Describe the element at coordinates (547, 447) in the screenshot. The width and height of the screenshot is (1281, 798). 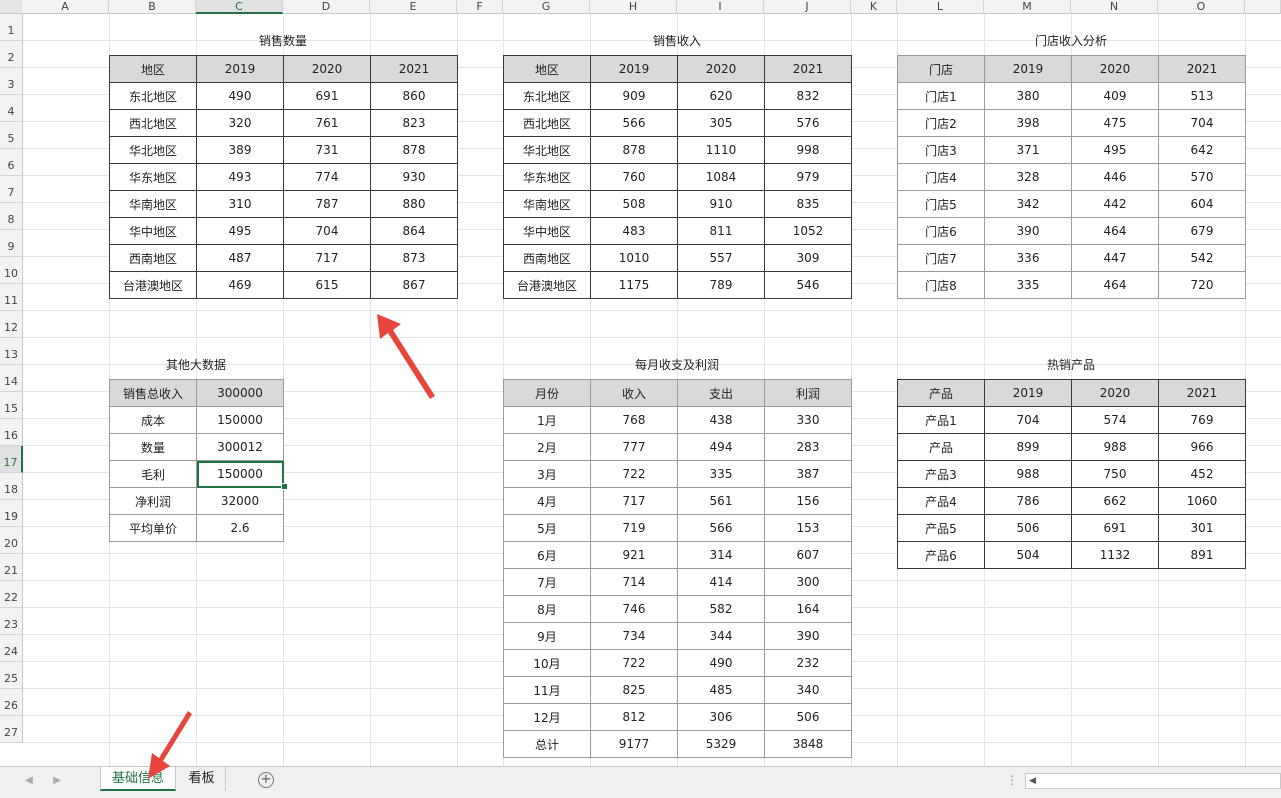
I see `table-cell: 2月` at that location.